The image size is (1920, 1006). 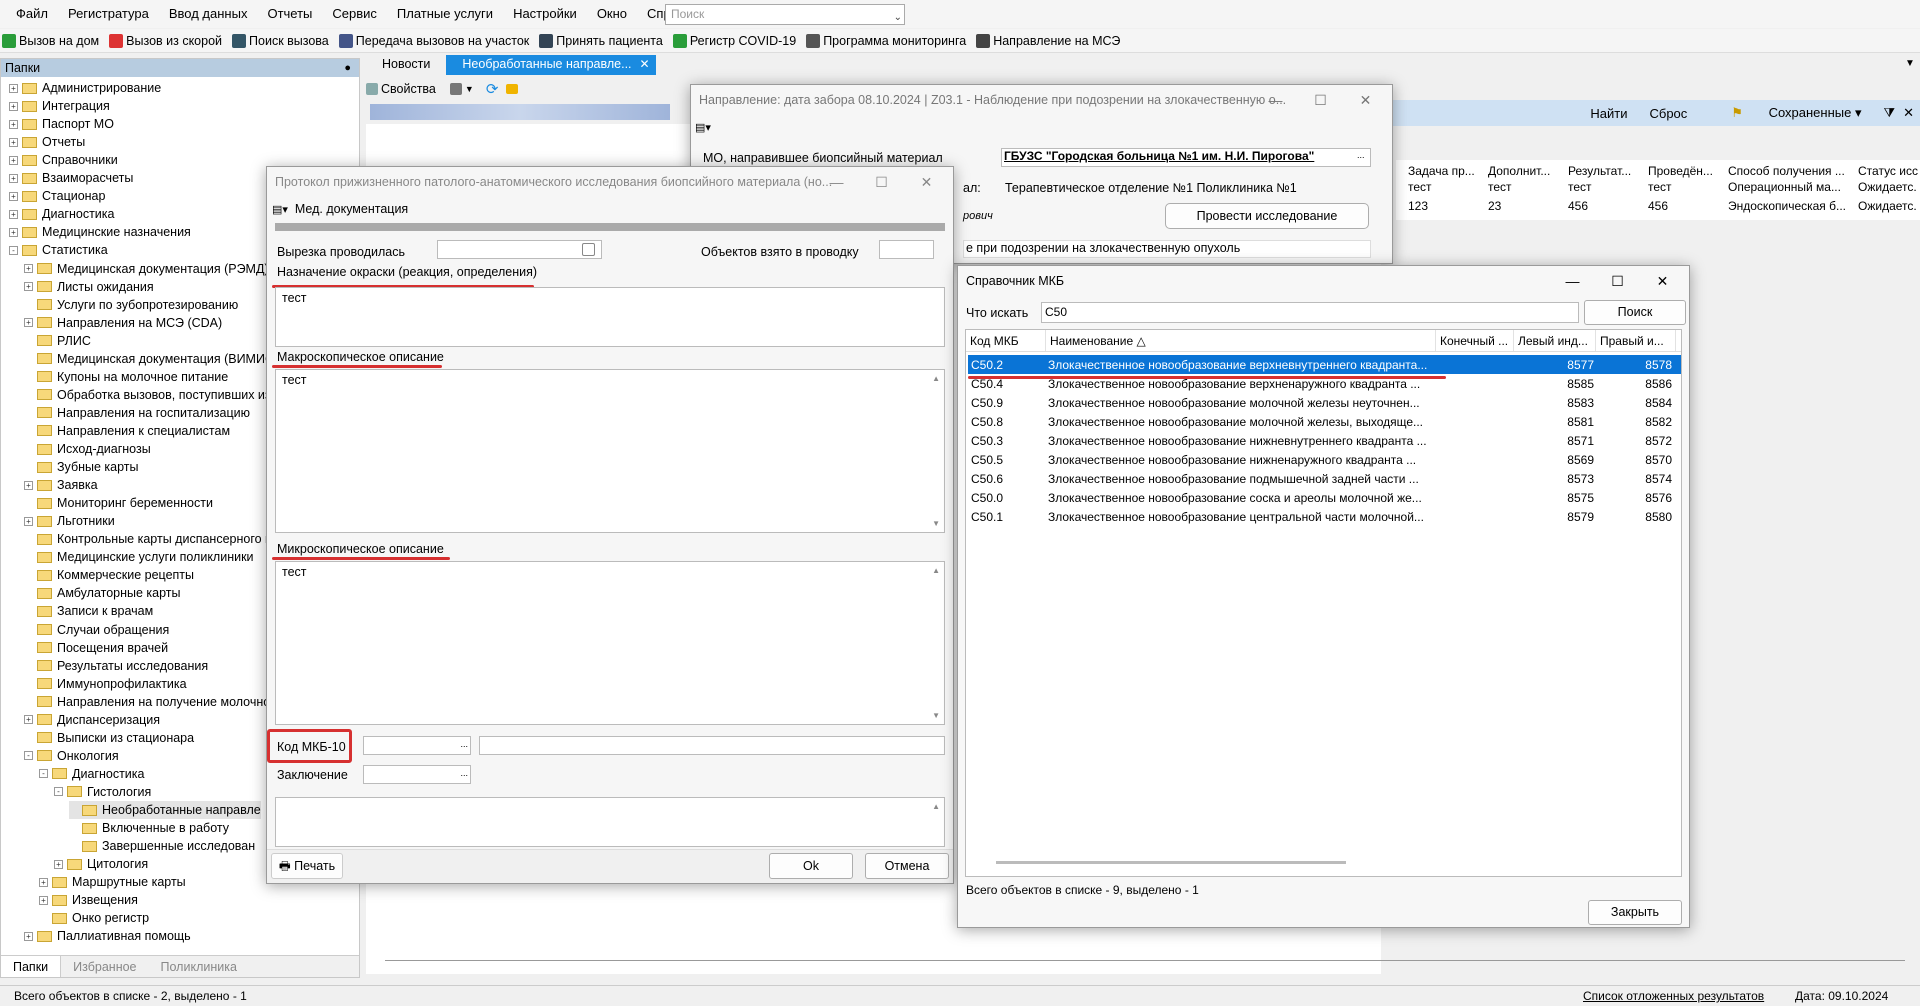 What do you see at coordinates (610, 643) in the screenshot?
I see `micro-textarea: тест ▲ ▼` at bounding box center [610, 643].